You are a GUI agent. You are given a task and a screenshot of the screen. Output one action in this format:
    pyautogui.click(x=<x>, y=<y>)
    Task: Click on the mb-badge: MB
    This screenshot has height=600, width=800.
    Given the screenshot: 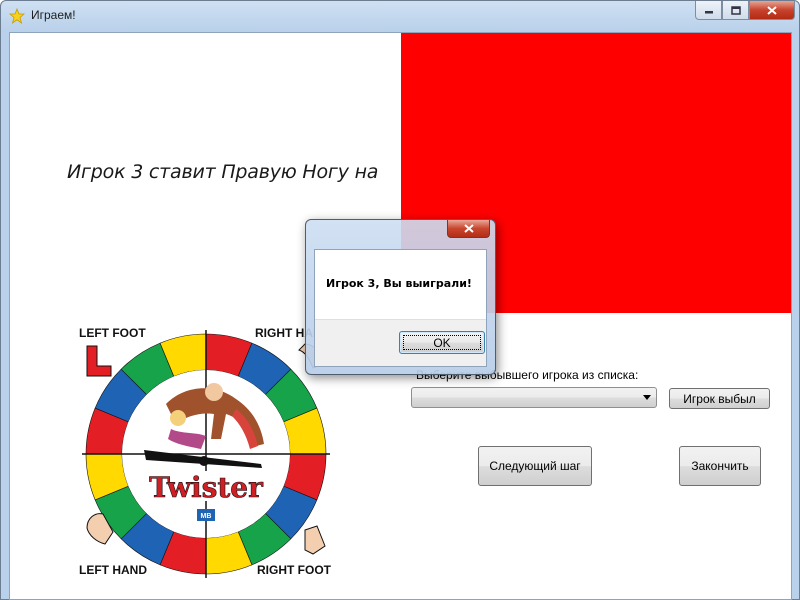 What is the action you would take?
    pyautogui.click(x=206, y=516)
    